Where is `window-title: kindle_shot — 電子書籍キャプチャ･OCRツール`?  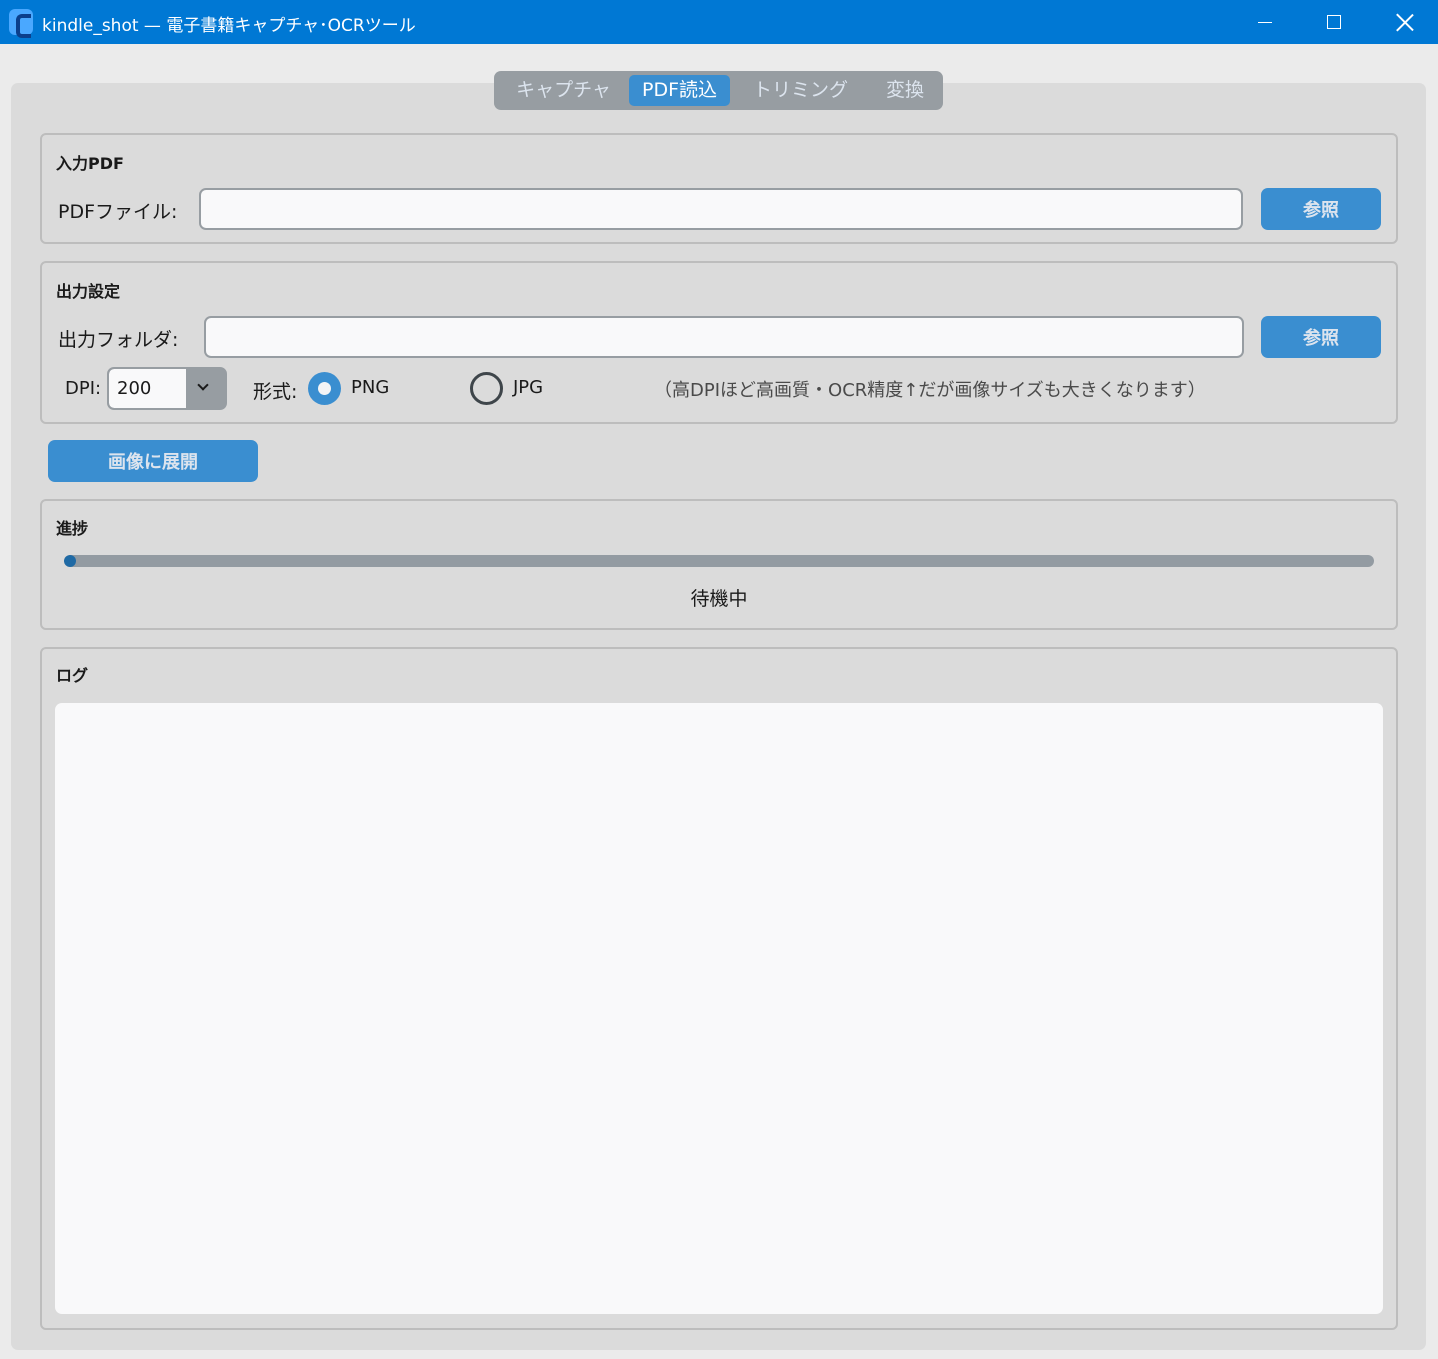
window-title: kindle_shot — 電子書籍キャプチャ･OCRツール is located at coordinates (229, 26).